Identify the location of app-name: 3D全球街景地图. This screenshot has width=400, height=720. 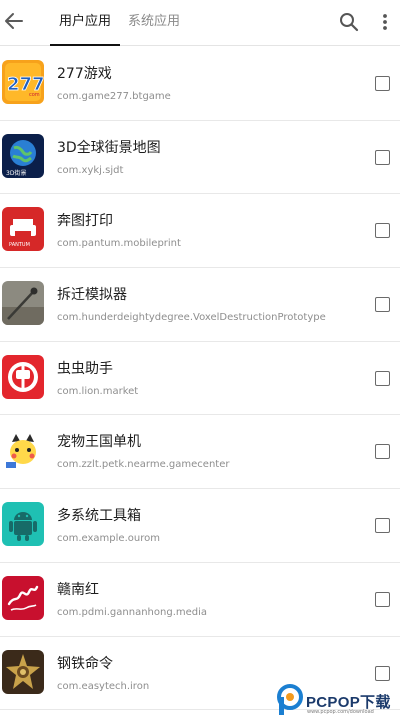
(109, 147).